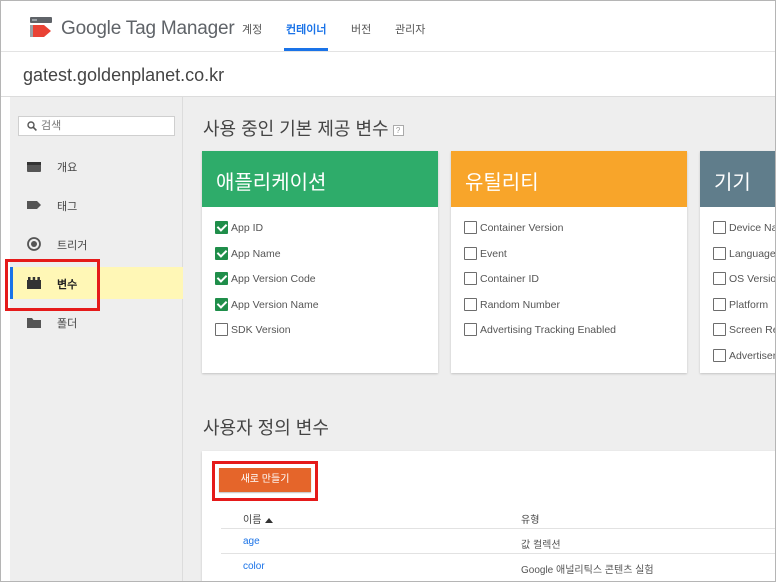  Describe the element at coordinates (296, 129) in the screenshot. I see `builtin-variables-title-text: 사용 중인 기본 제공 변수` at that location.